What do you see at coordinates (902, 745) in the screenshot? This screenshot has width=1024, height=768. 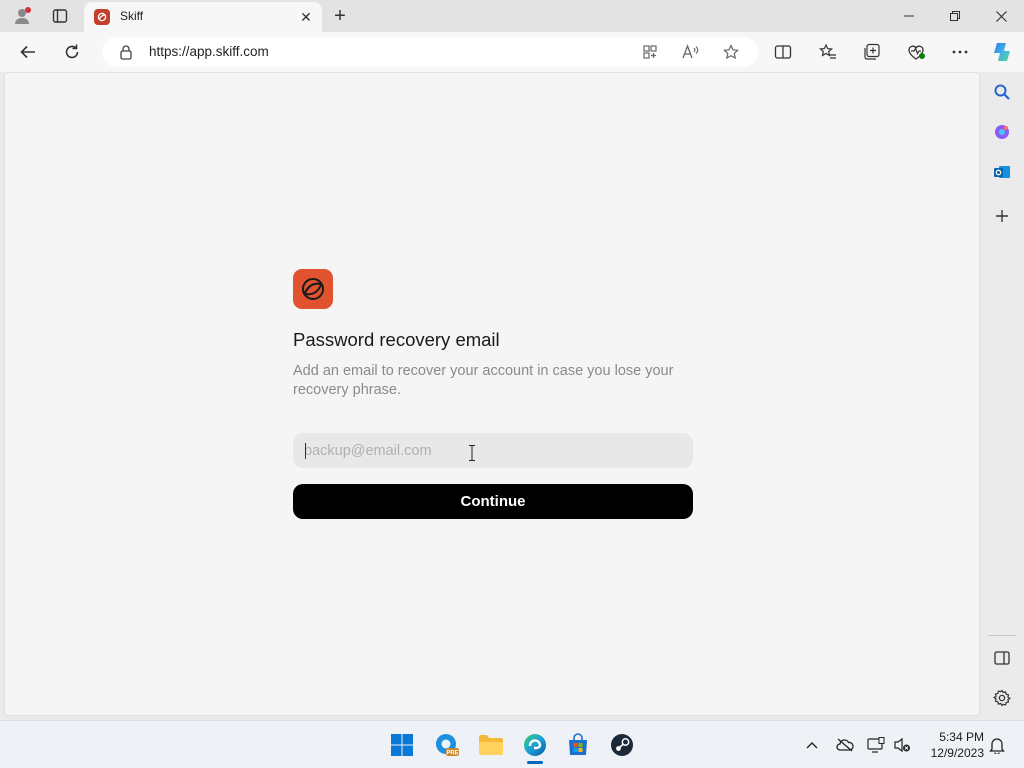 I see `volume-muted-icon` at bounding box center [902, 745].